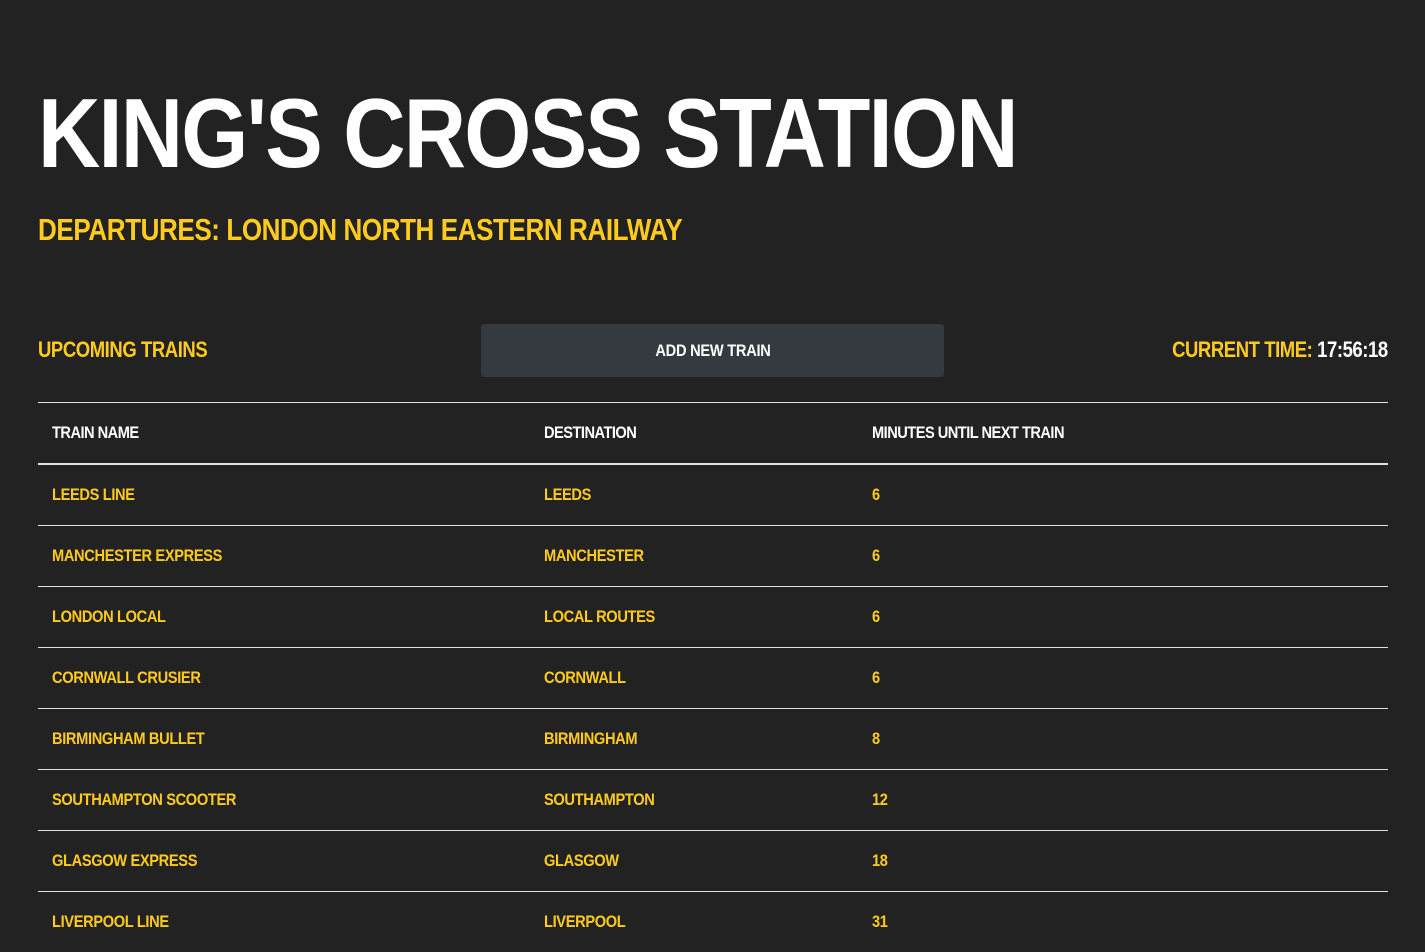  I want to click on current-time-label: Current Time:, so click(1242, 349).